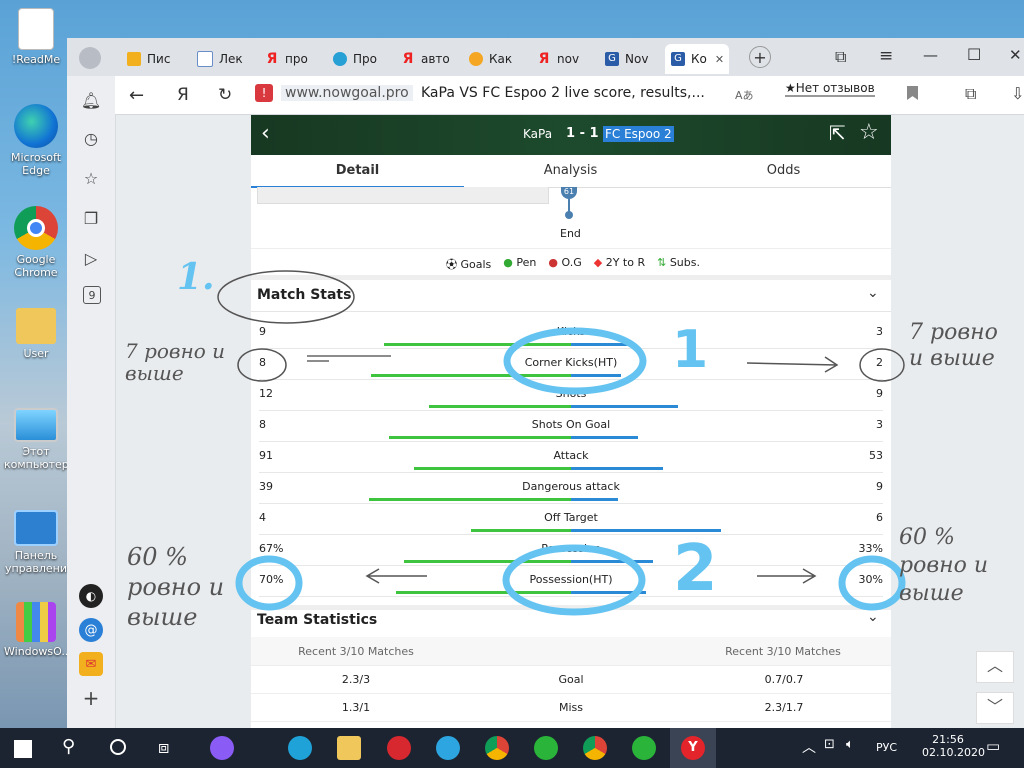  Describe the element at coordinates (809, 747) in the screenshot. I see `tray-chevron-icon: ︿` at that location.